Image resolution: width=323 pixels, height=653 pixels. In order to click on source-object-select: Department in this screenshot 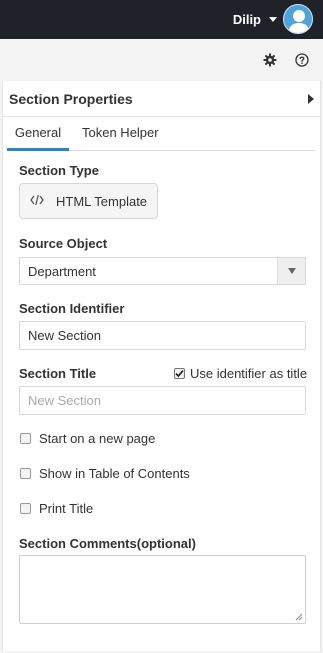, I will do `click(162, 271)`.